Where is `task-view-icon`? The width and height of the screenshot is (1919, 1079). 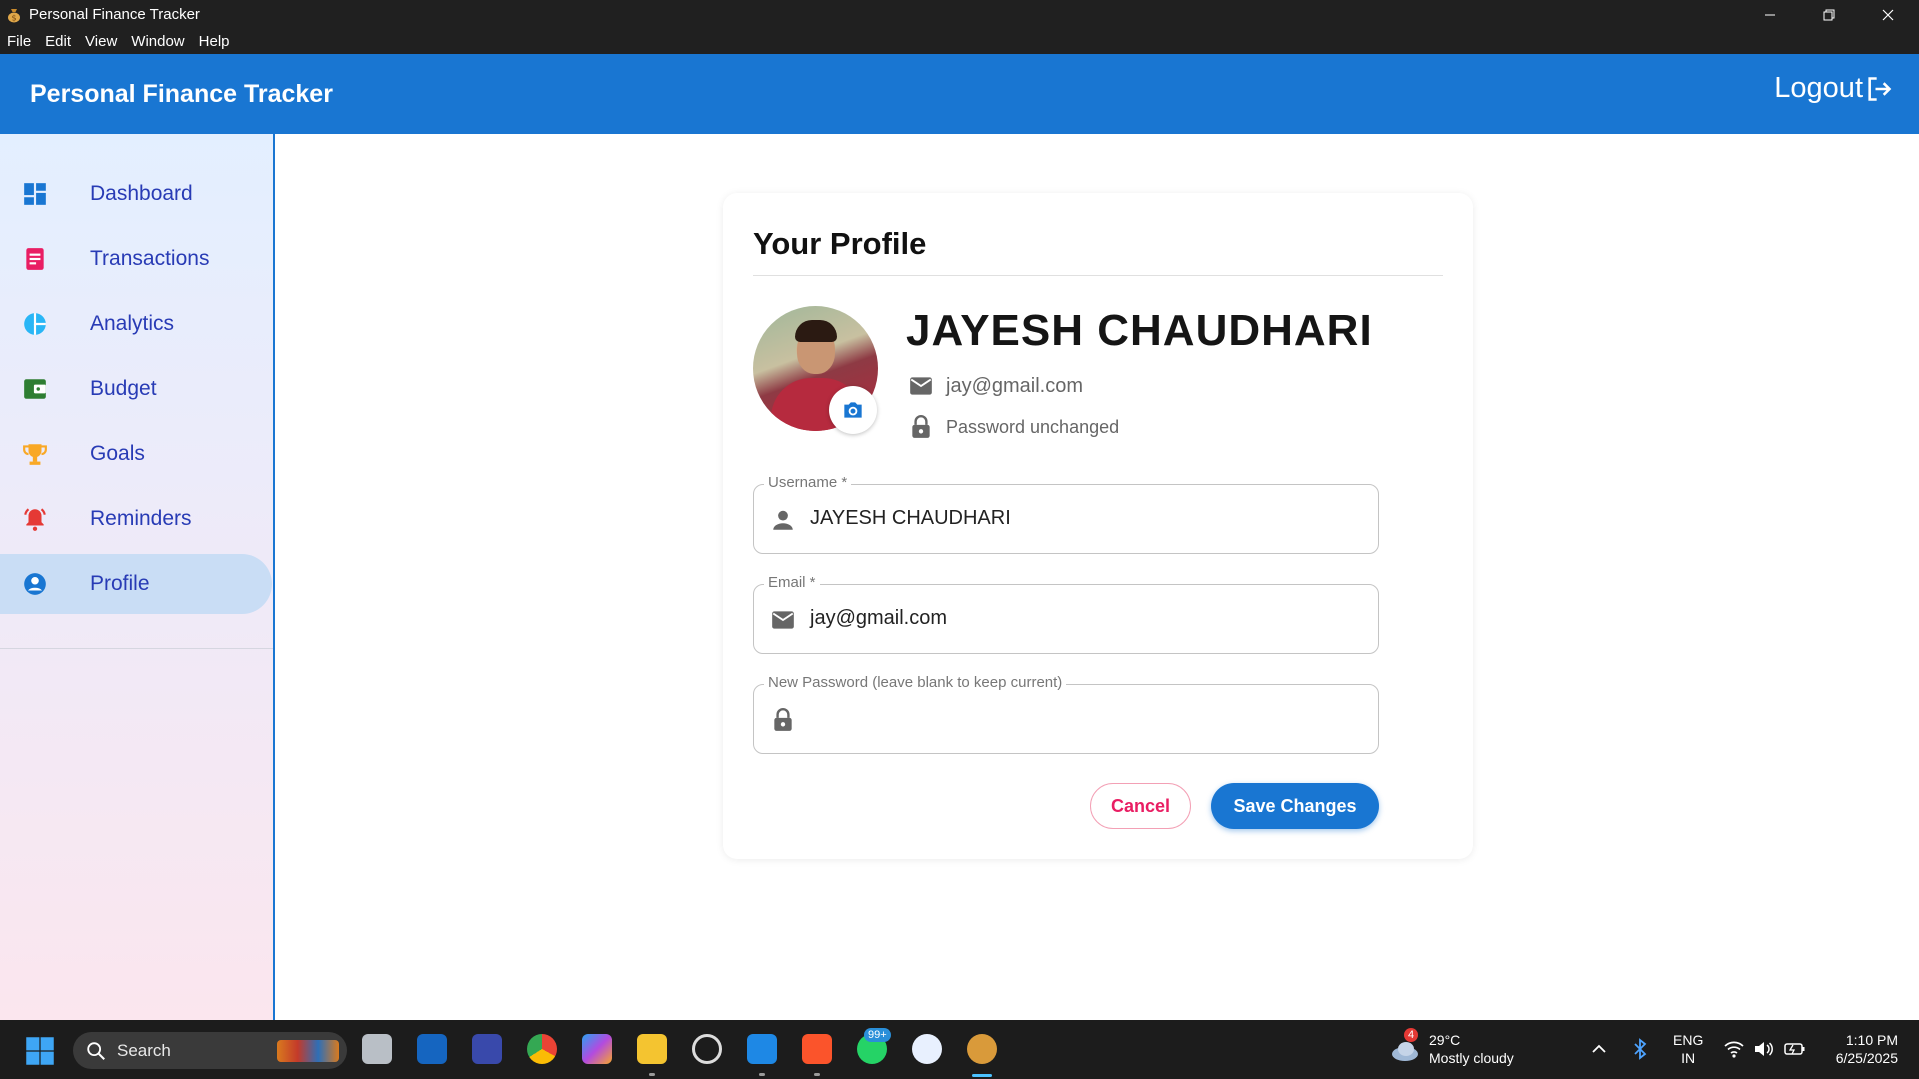 task-view-icon is located at coordinates (377, 1049).